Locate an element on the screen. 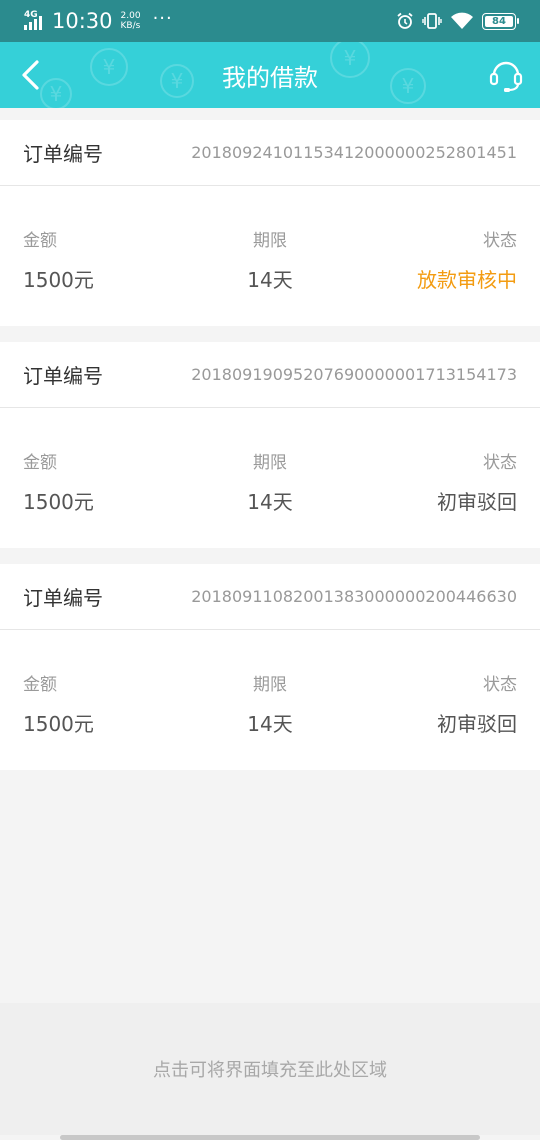 This screenshot has width=540, height=1140. order-details: 金额 1500元 期限 14天 状态 放款审核中 is located at coordinates (270, 256).